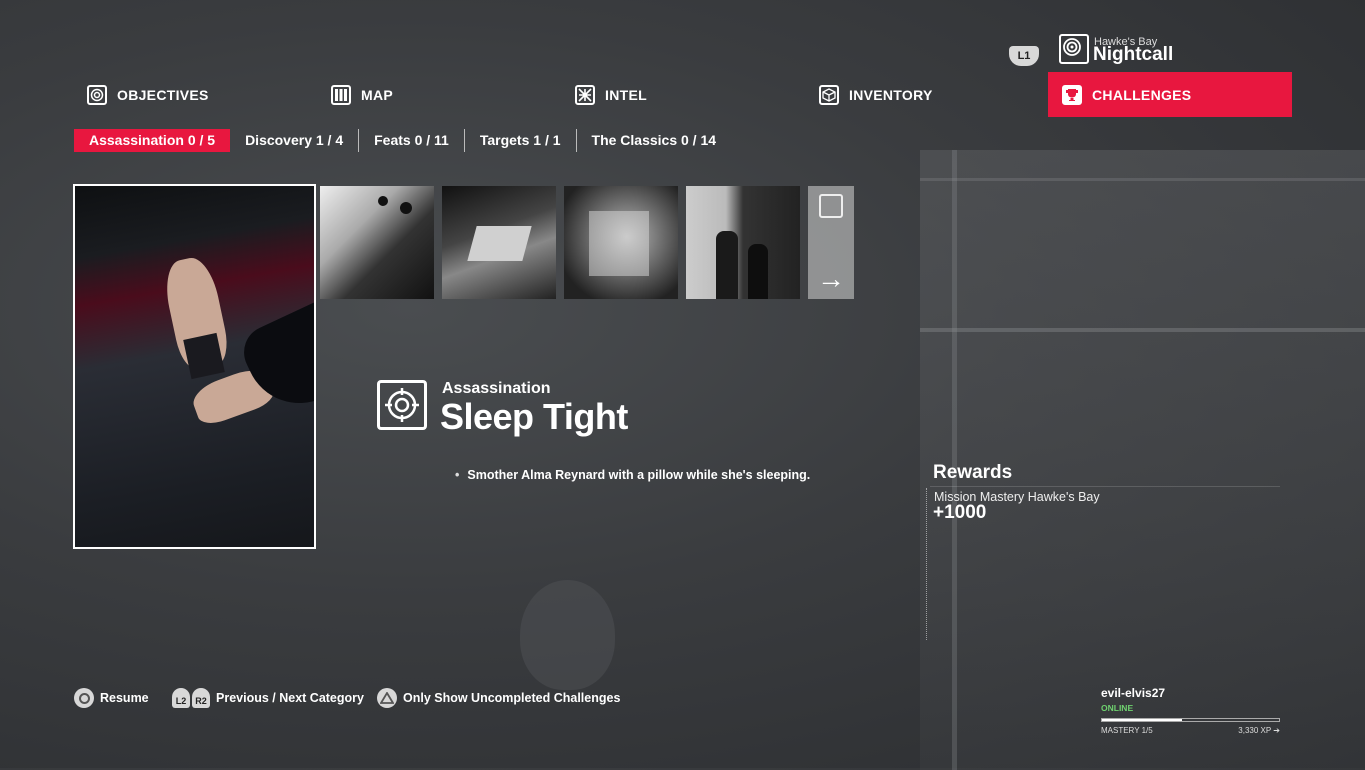 This screenshot has width=1365, height=770. I want to click on uncompleted-filter-control: Only Show Uncompleted Challenges, so click(498, 698).